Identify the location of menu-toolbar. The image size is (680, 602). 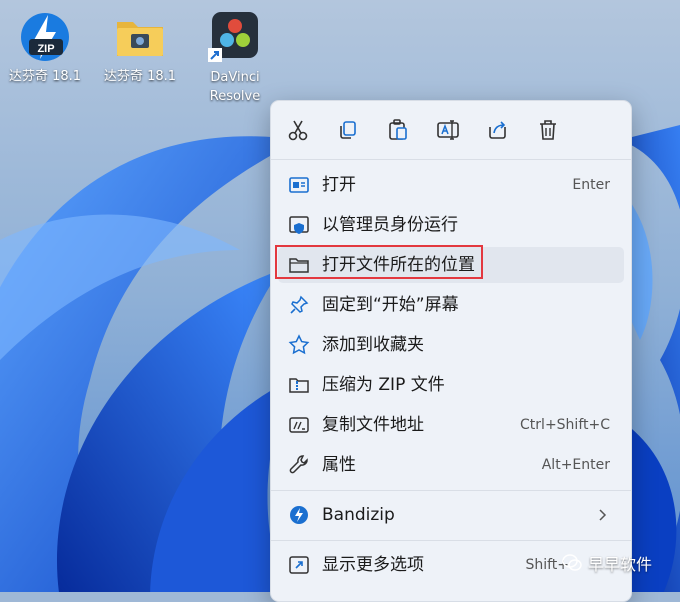
(451, 130).